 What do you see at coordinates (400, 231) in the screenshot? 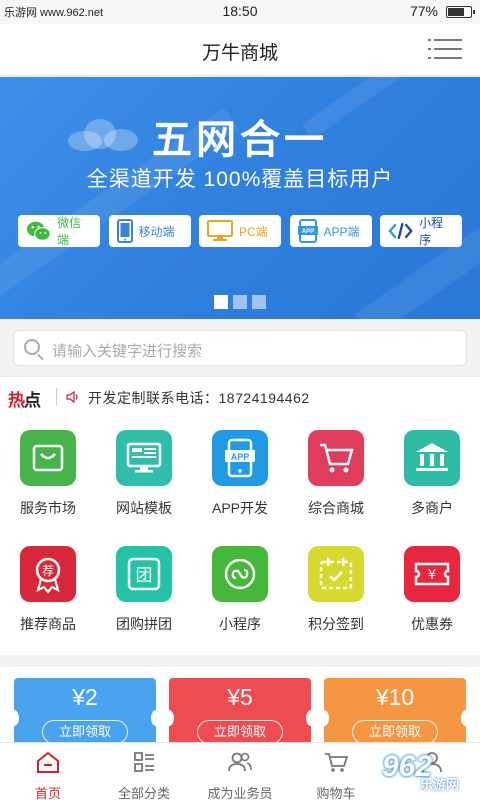
I see `code-icon` at bounding box center [400, 231].